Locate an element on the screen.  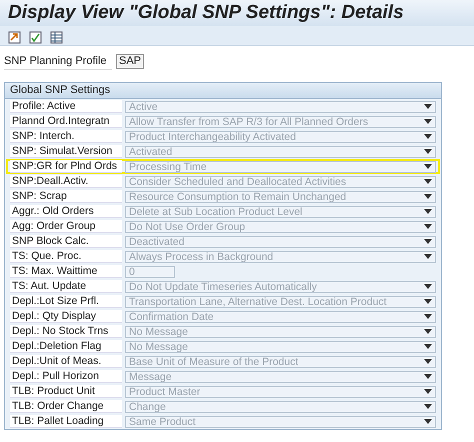
field-label: TLB: Product Unit is located at coordinates (66, 391).